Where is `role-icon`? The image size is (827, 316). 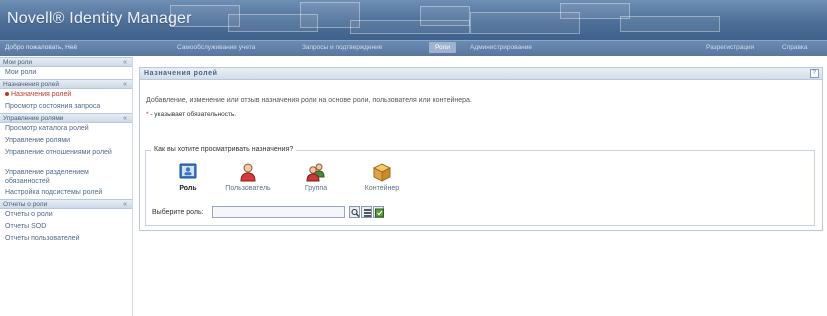
role-icon is located at coordinates (188, 171).